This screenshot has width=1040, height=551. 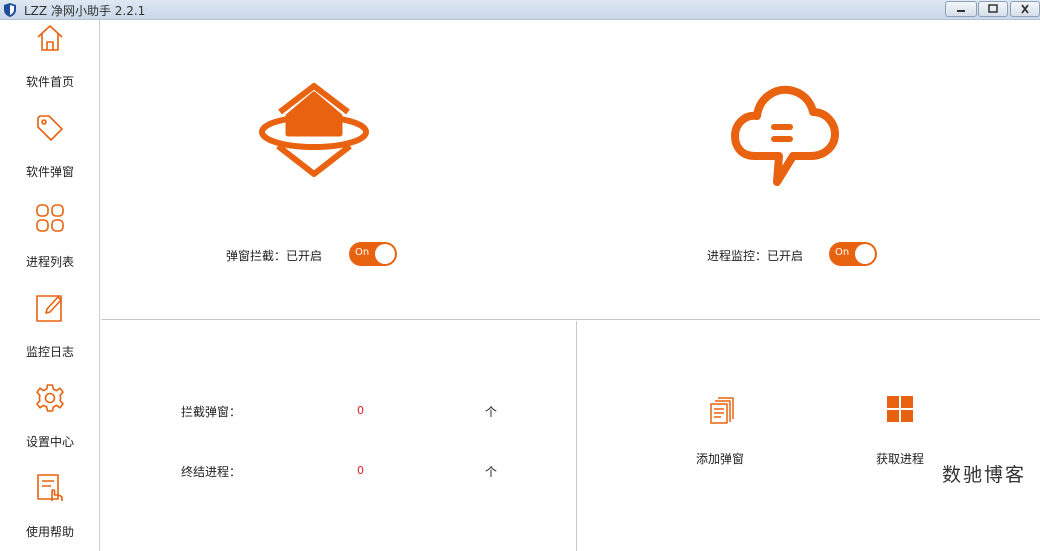 I want to click on popup-shield-icon, so click(x=314, y=130).